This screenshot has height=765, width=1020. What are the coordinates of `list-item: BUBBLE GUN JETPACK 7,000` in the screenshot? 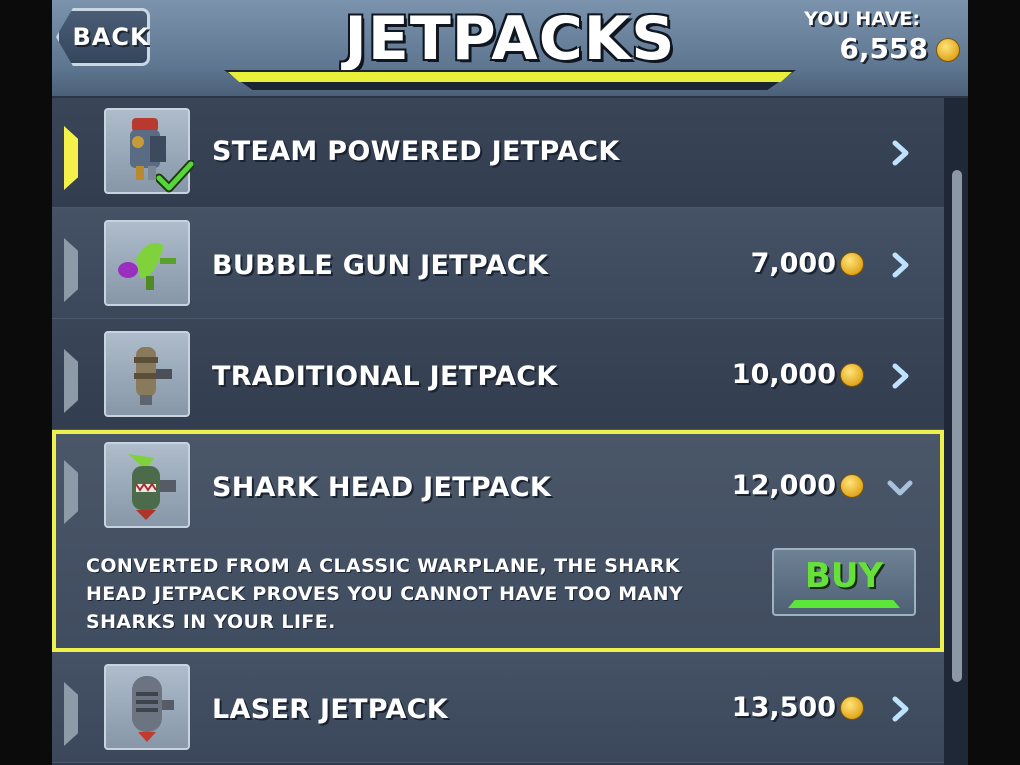 It's located at (498, 263).